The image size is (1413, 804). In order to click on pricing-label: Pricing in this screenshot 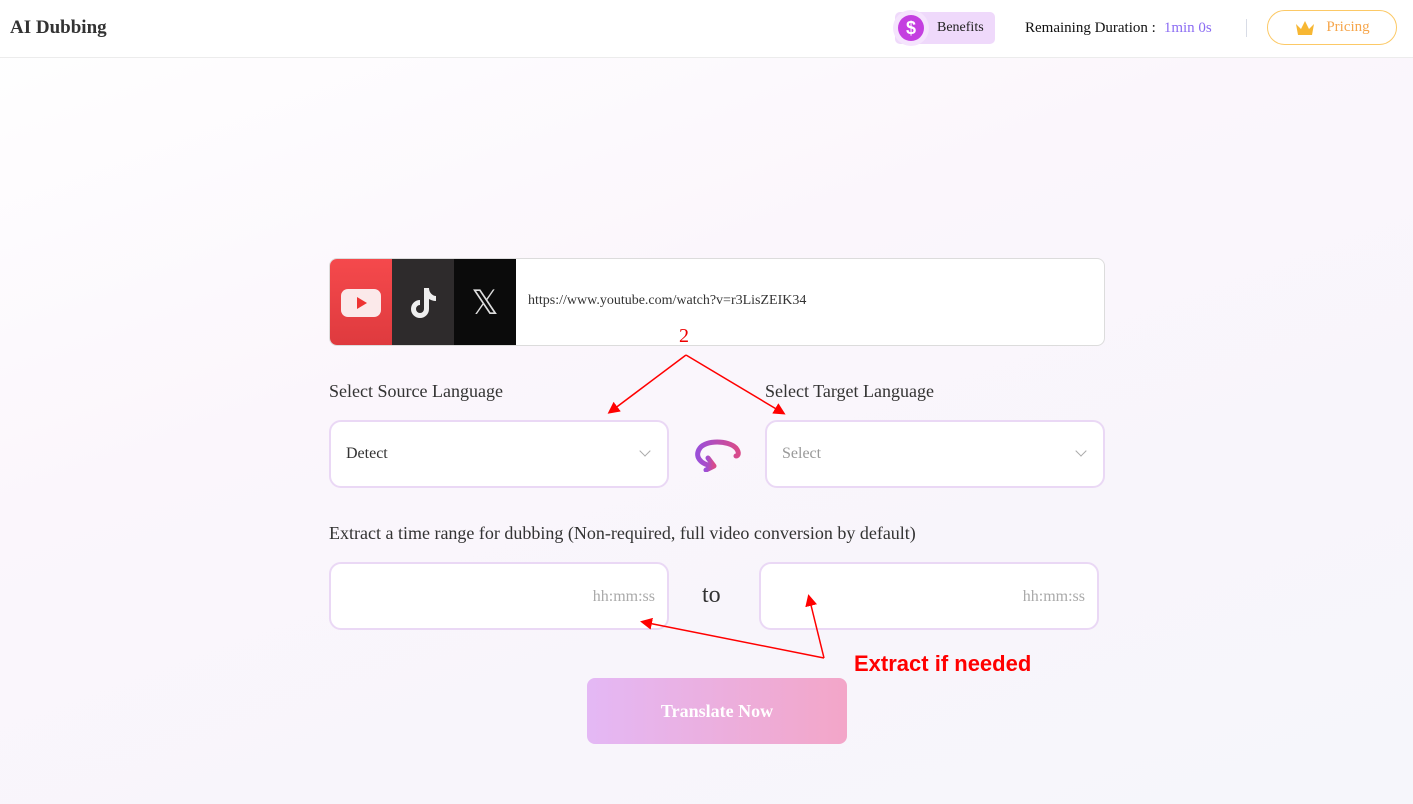, I will do `click(1348, 27)`.